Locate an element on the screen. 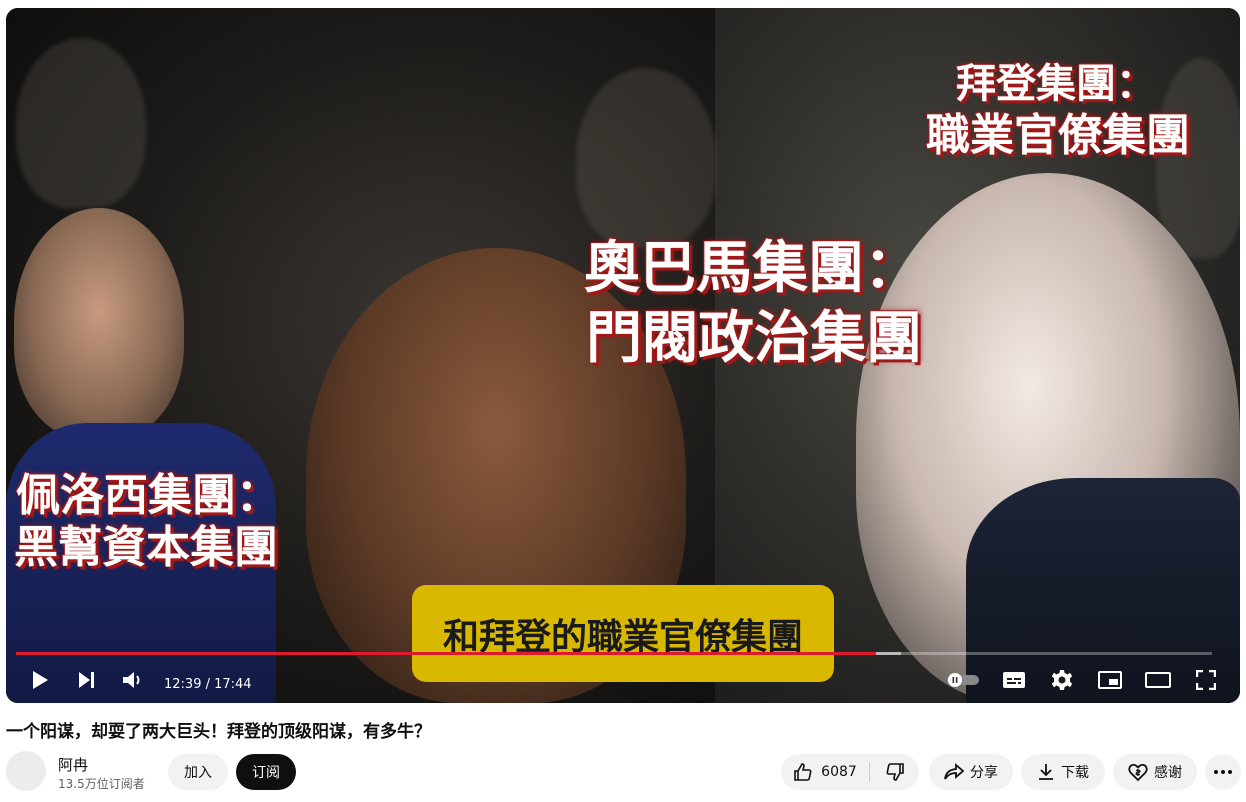  autoplay-toggle is located at coordinates (963, 680).